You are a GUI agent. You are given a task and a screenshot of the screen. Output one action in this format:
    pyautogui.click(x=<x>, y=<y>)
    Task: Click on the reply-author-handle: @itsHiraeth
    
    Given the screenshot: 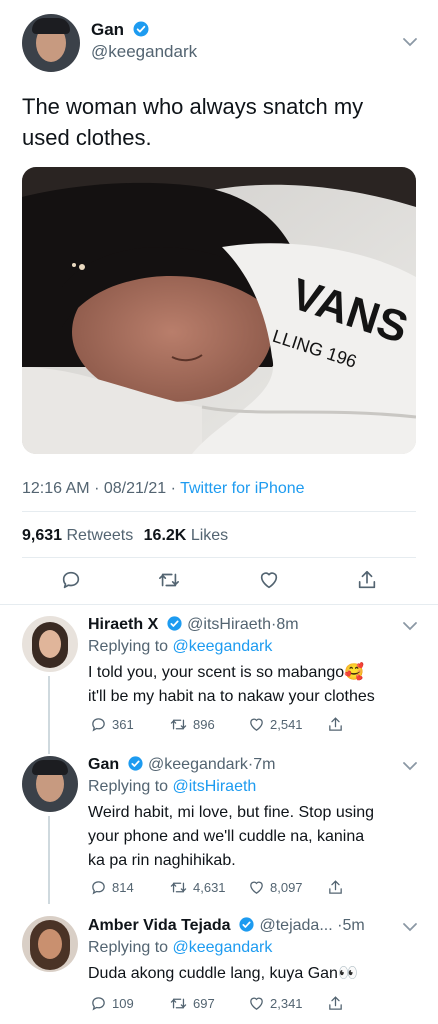 What is the action you would take?
    pyautogui.click(x=229, y=624)
    